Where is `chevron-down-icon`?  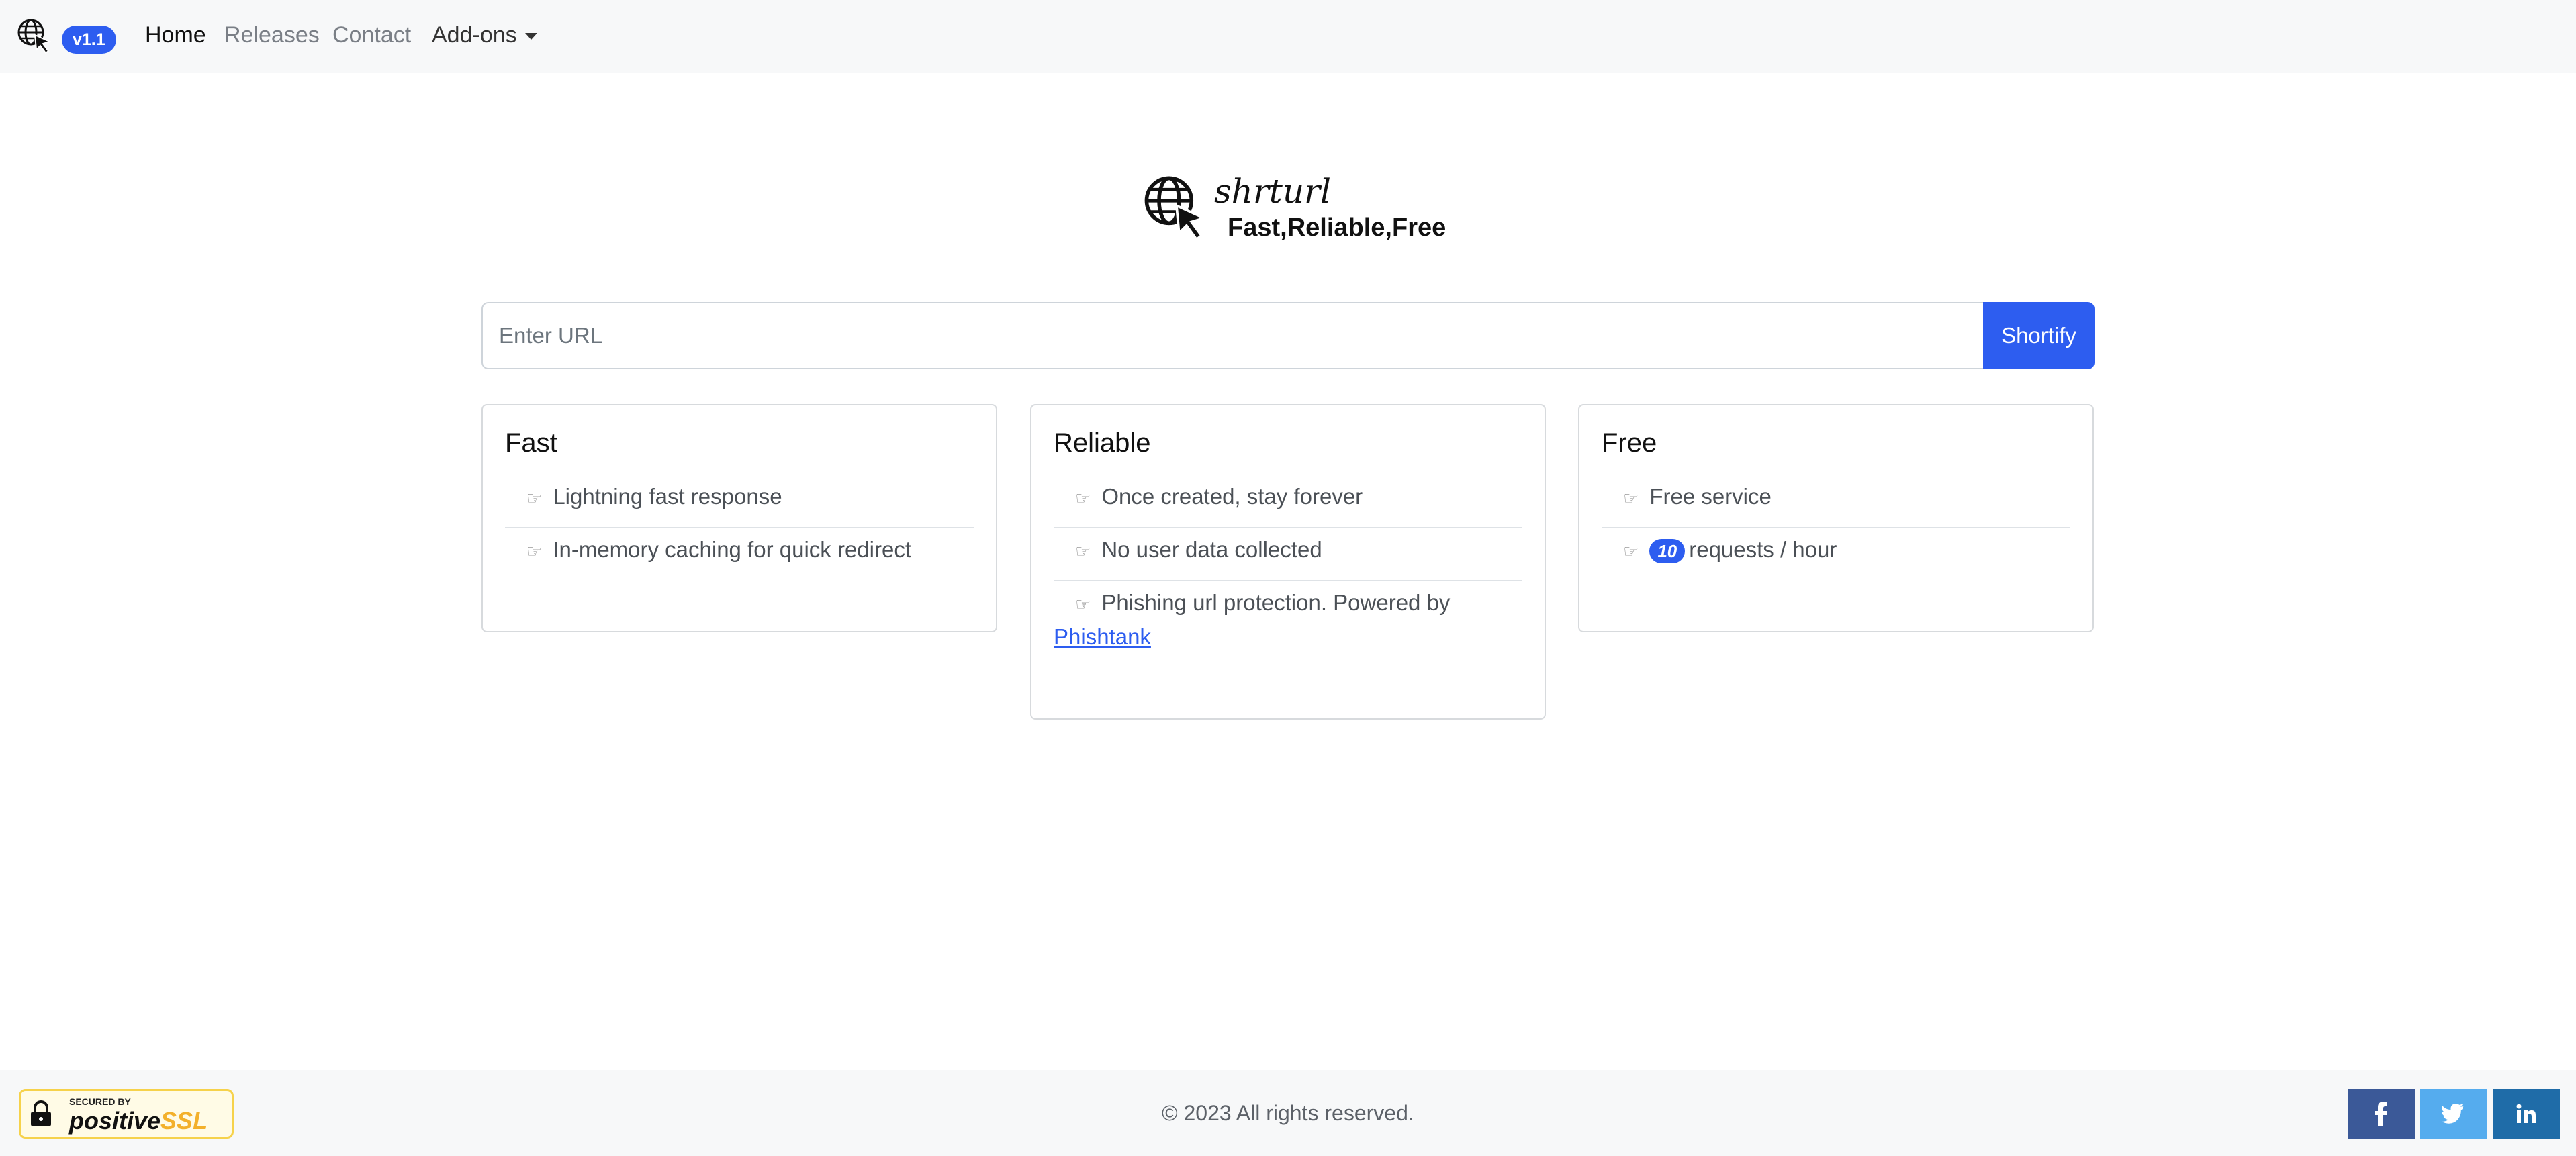
chevron-down-icon is located at coordinates (530, 37).